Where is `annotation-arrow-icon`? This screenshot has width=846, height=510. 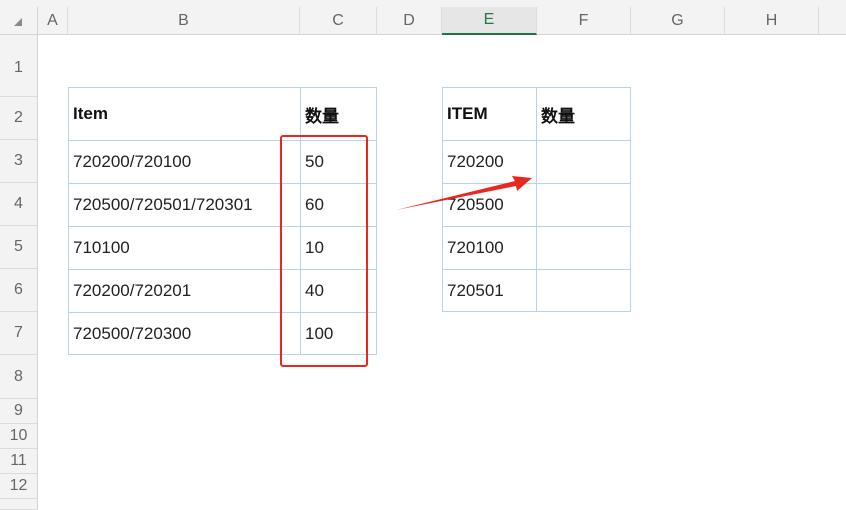 annotation-arrow-icon is located at coordinates (464, 193).